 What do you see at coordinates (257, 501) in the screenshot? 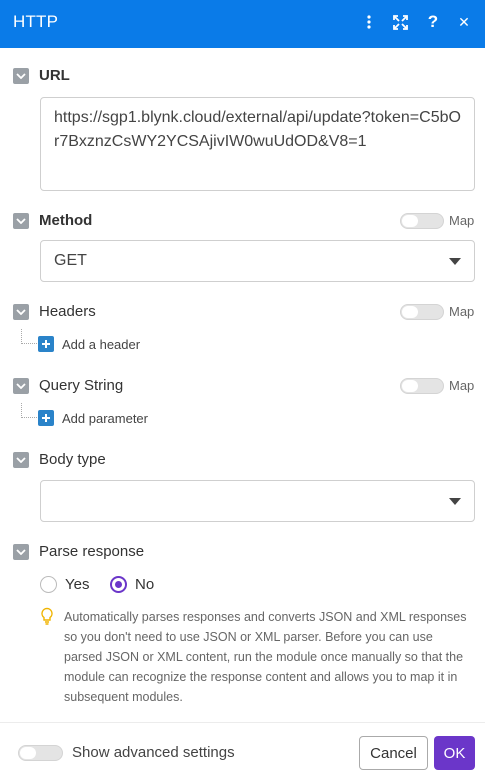
I see `body-type-select` at bounding box center [257, 501].